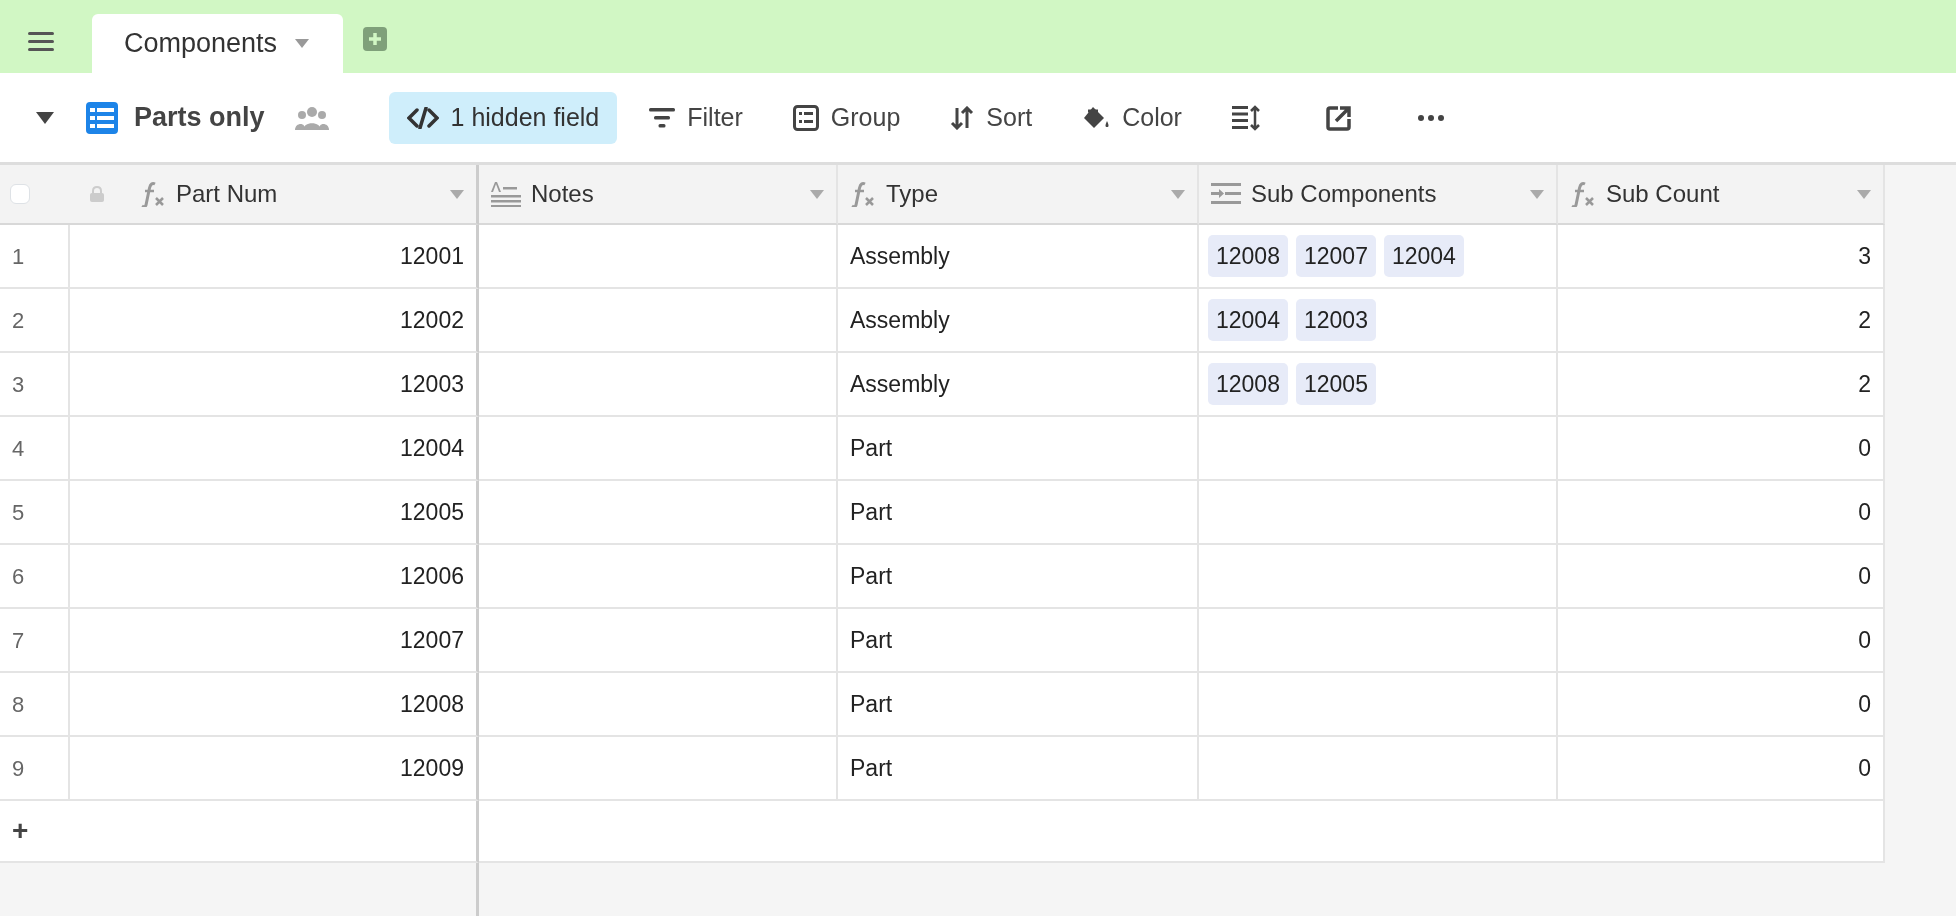  I want to click on row-number: 4, so click(35, 449).